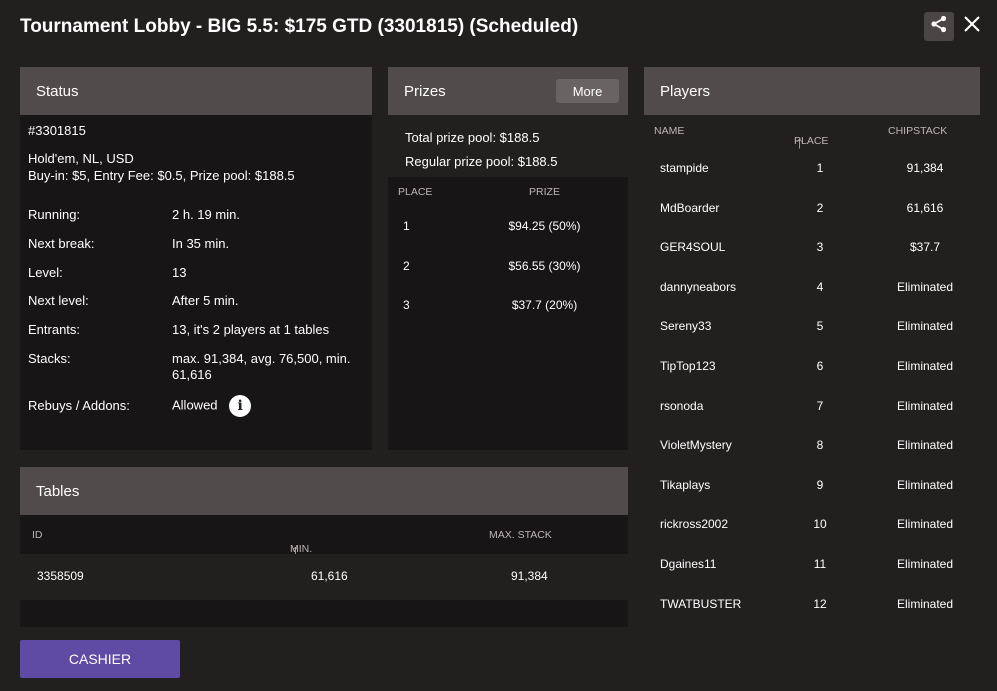  Describe the element at coordinates (529, 576) in the screenshot. I see `table-max-stack: 91,384` at that location.